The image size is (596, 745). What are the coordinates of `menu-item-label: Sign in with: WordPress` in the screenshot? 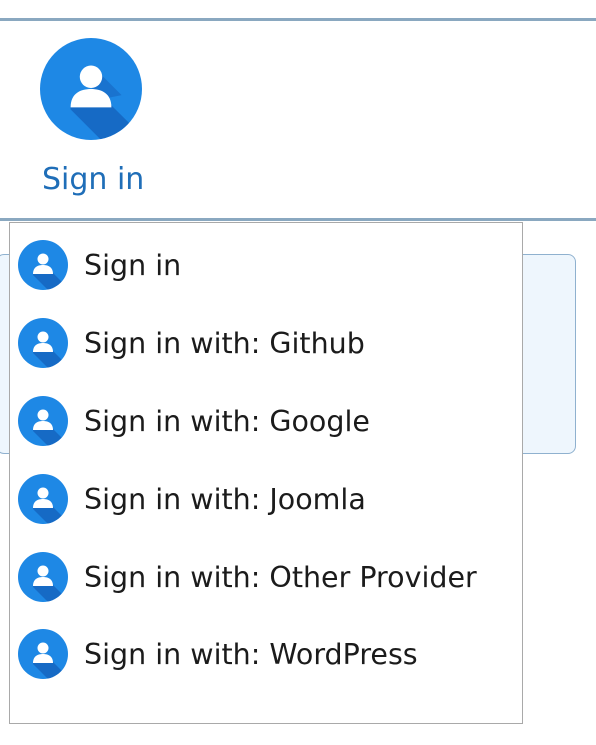 It's located at (251, 654).